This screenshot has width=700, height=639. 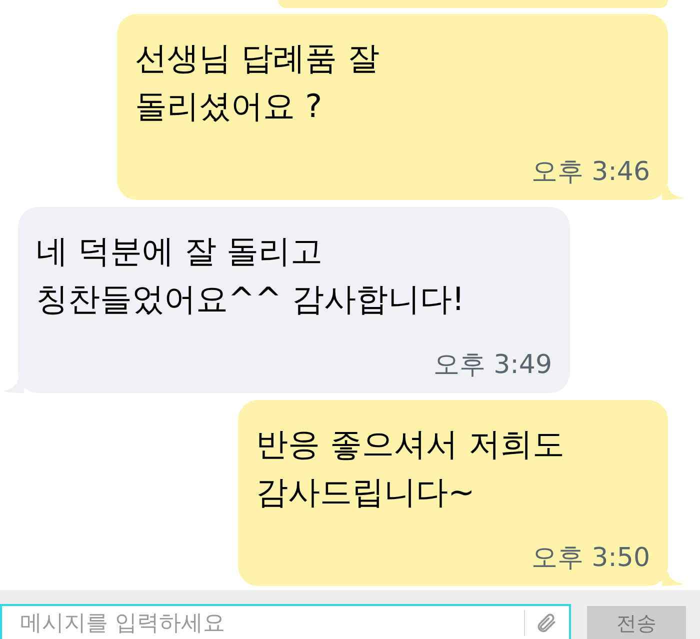 What do you see at coordinates (590, 172) in the screenshot?
I see `message-time: 오후 3:46` at bounding box center [590, 172].